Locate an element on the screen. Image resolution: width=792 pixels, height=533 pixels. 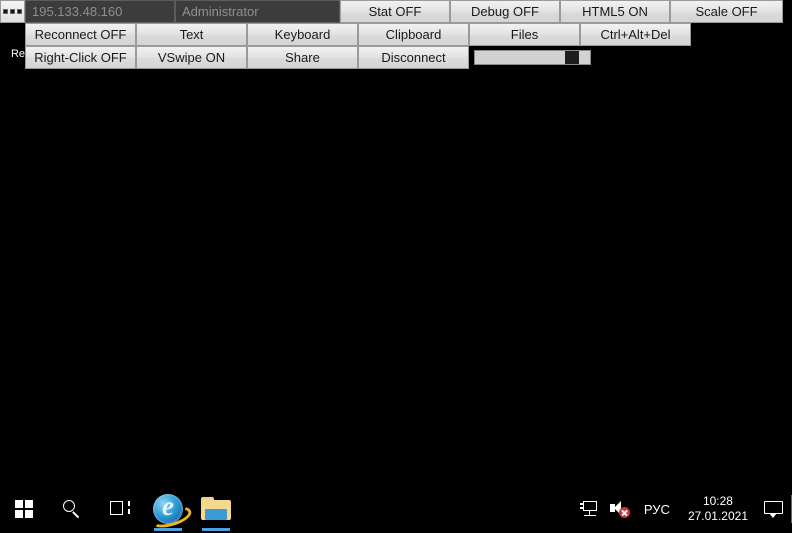
html5-toggle-button: HTML5 ON is located at coordinates (615, 11).